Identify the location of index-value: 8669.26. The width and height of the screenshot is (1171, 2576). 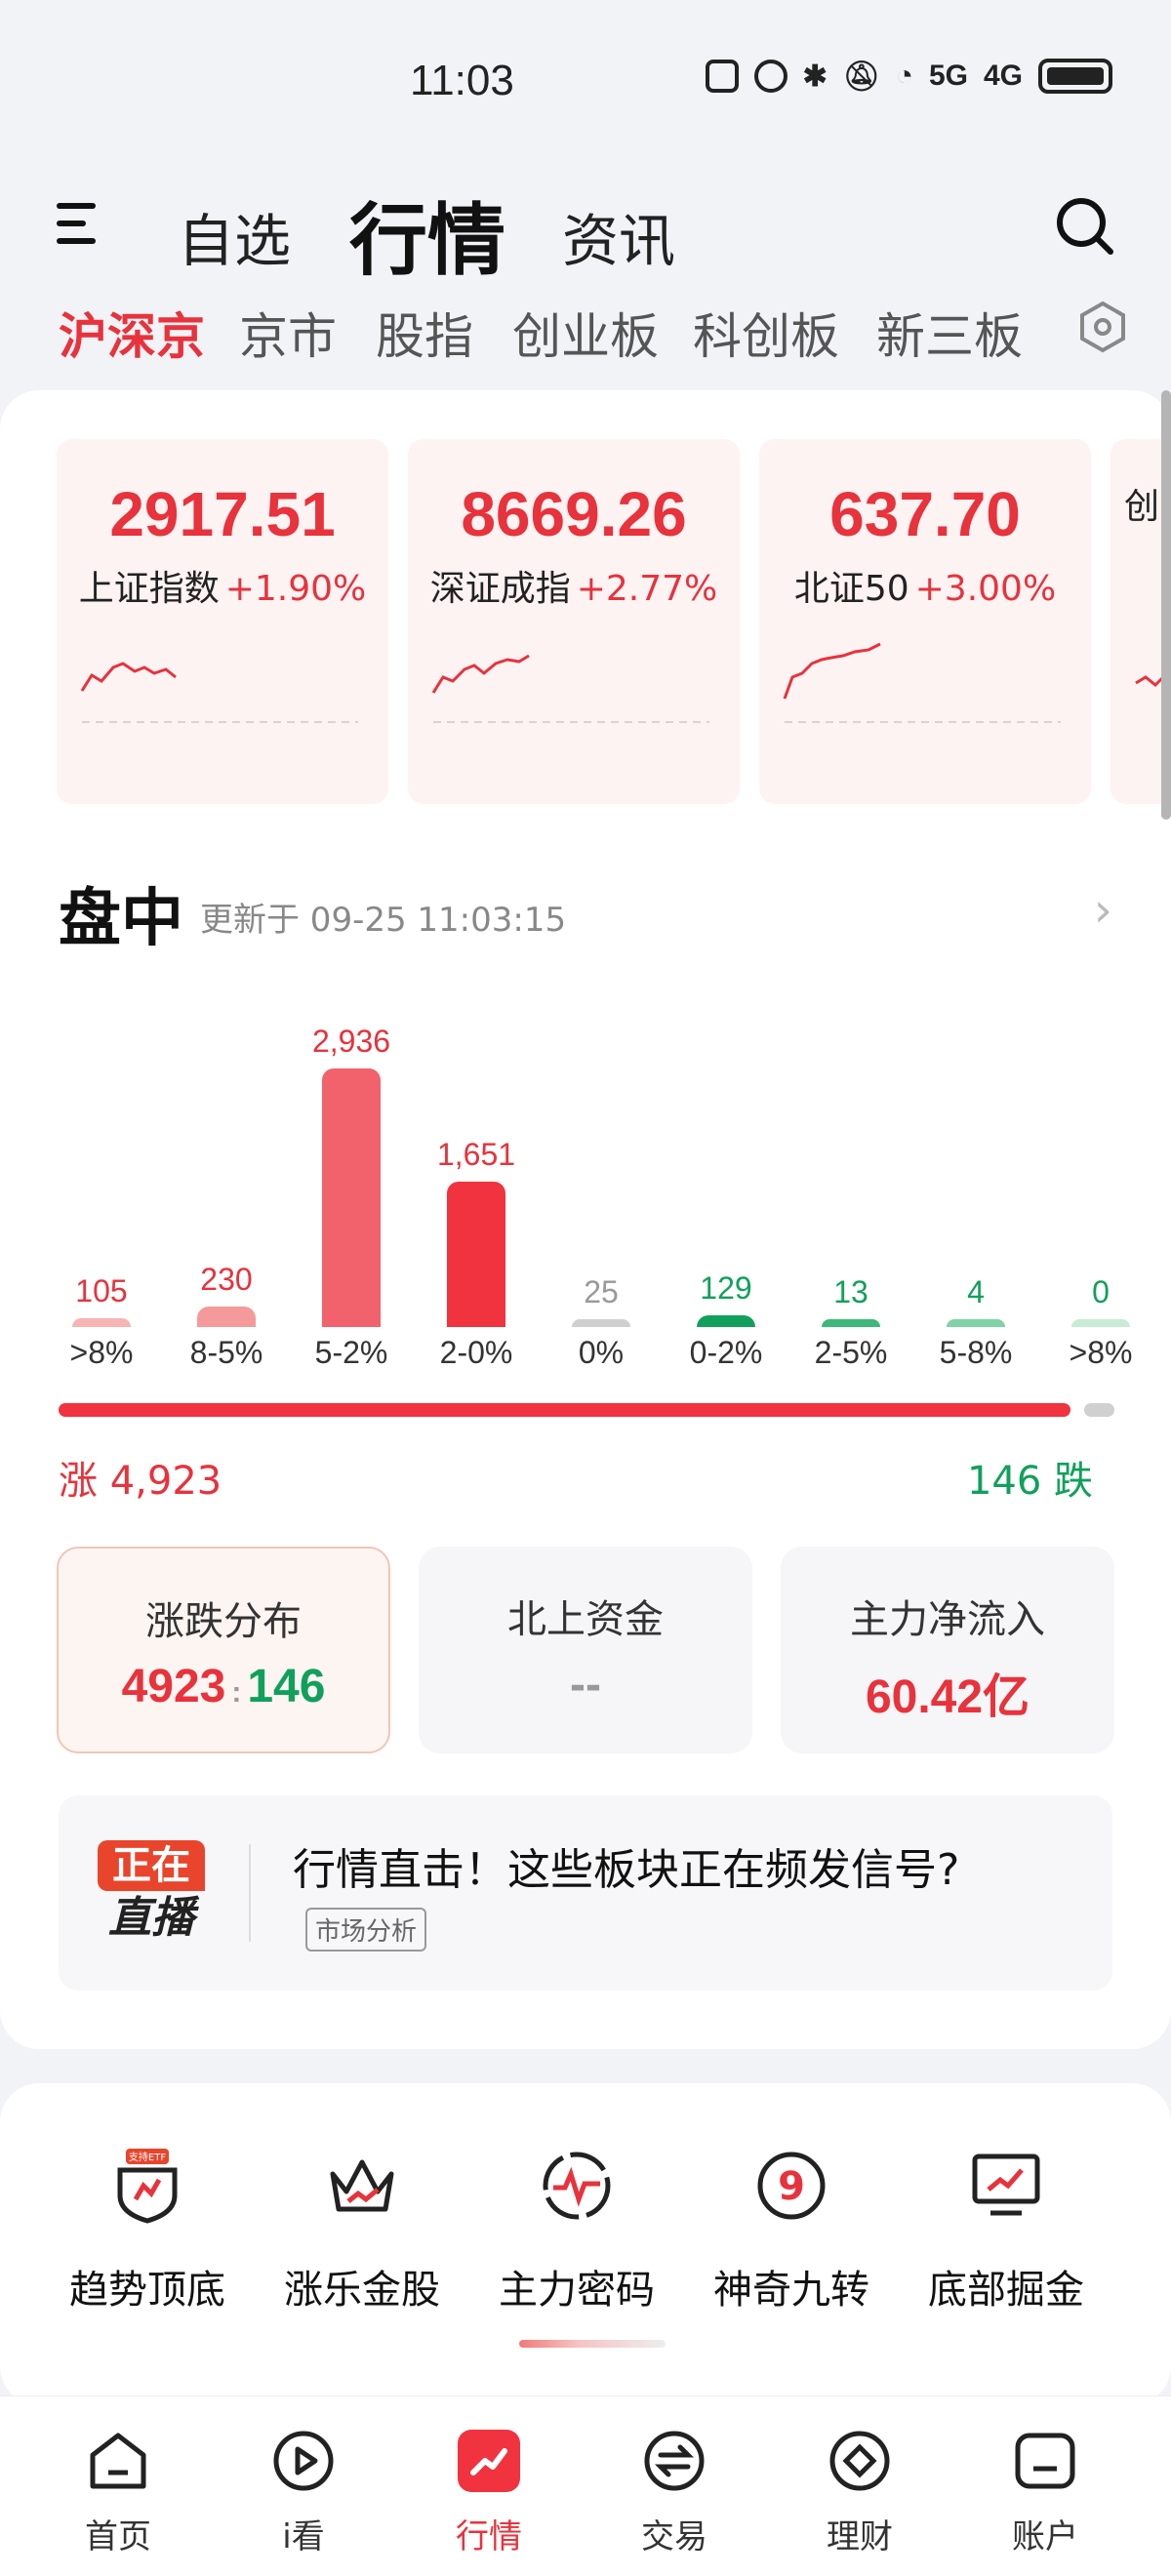
(574, 514).